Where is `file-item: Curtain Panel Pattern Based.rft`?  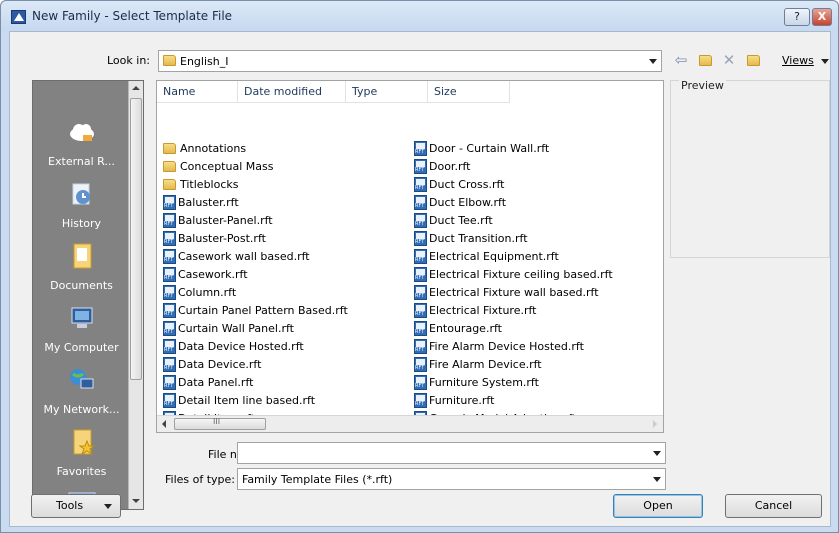 file-item: Curtain Panel Pattern Based.rft is located at coordinates (255, 310).